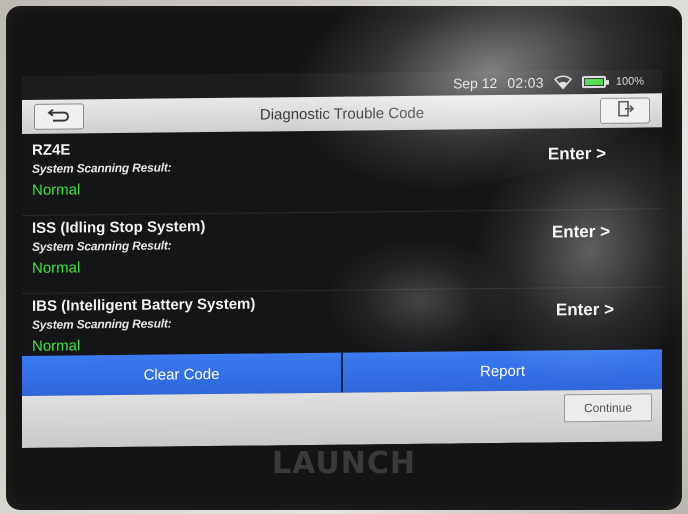 The height and width of the screenshot is (514, 688). I want to click on system-name: IBS (Intelligent Battery System), so click(144, 305).